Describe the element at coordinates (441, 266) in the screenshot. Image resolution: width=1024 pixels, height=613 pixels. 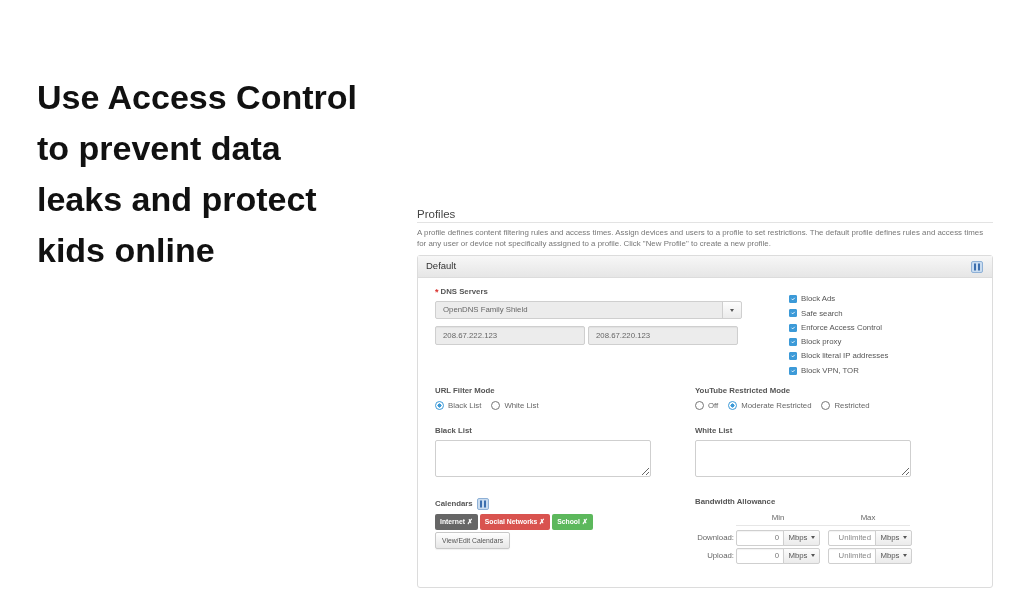
I see `panel-title: Default` at that location.